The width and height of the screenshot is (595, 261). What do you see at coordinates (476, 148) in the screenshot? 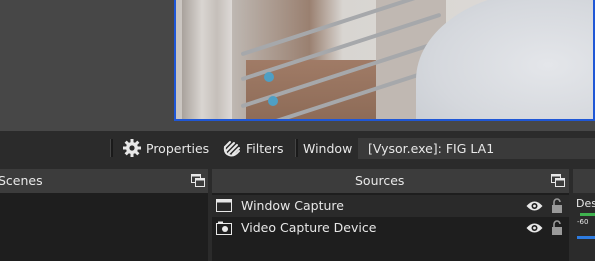
I see `window-select: [Vysor.exe]: FIG LA1` at bounding box center [476, 148].